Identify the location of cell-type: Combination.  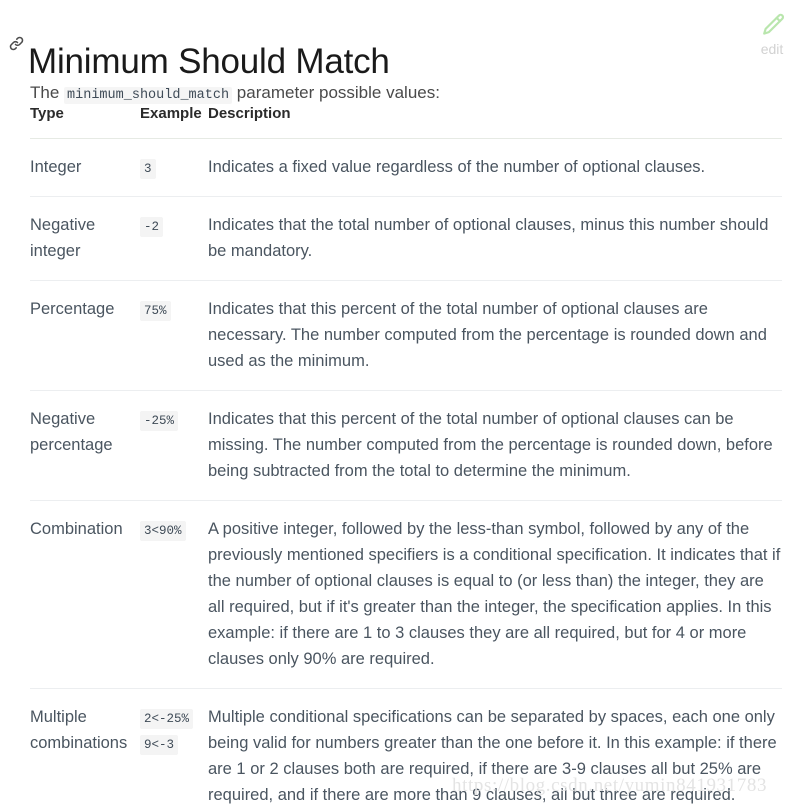
(85, 594).